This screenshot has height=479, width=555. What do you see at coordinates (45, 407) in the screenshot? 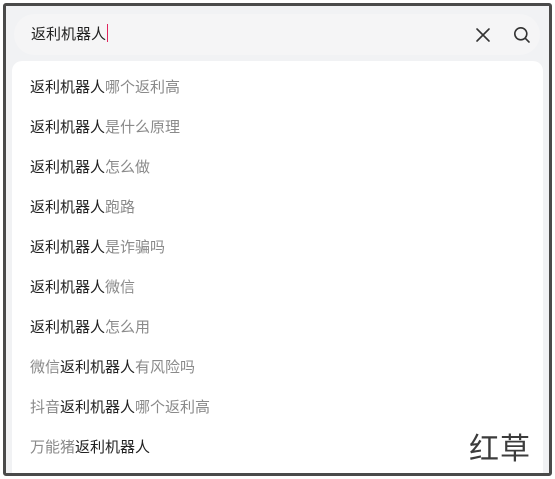
I see `suggestion-prefix: 抖音` at bounding box center [45, 407].